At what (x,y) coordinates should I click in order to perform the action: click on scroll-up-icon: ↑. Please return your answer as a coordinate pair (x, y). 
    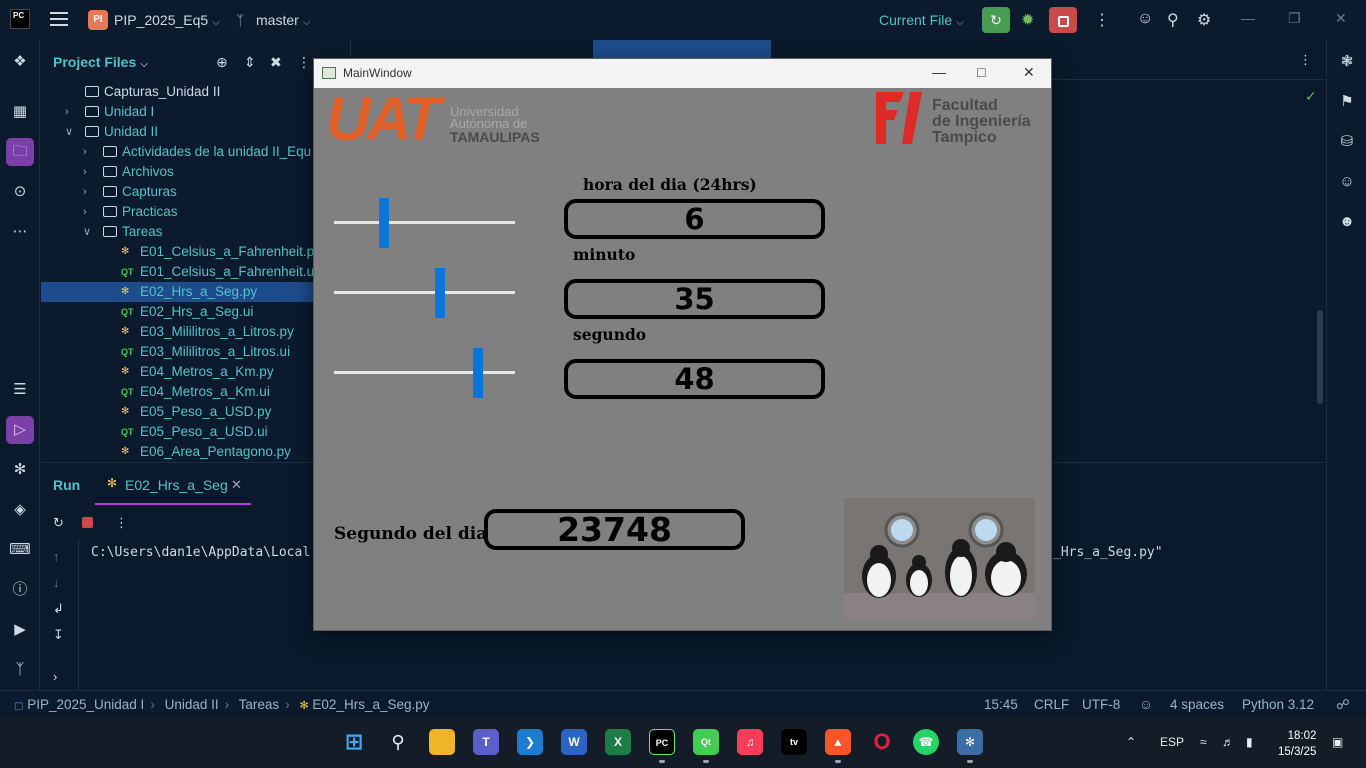
    Looking at the image, I should click on (56, 556).